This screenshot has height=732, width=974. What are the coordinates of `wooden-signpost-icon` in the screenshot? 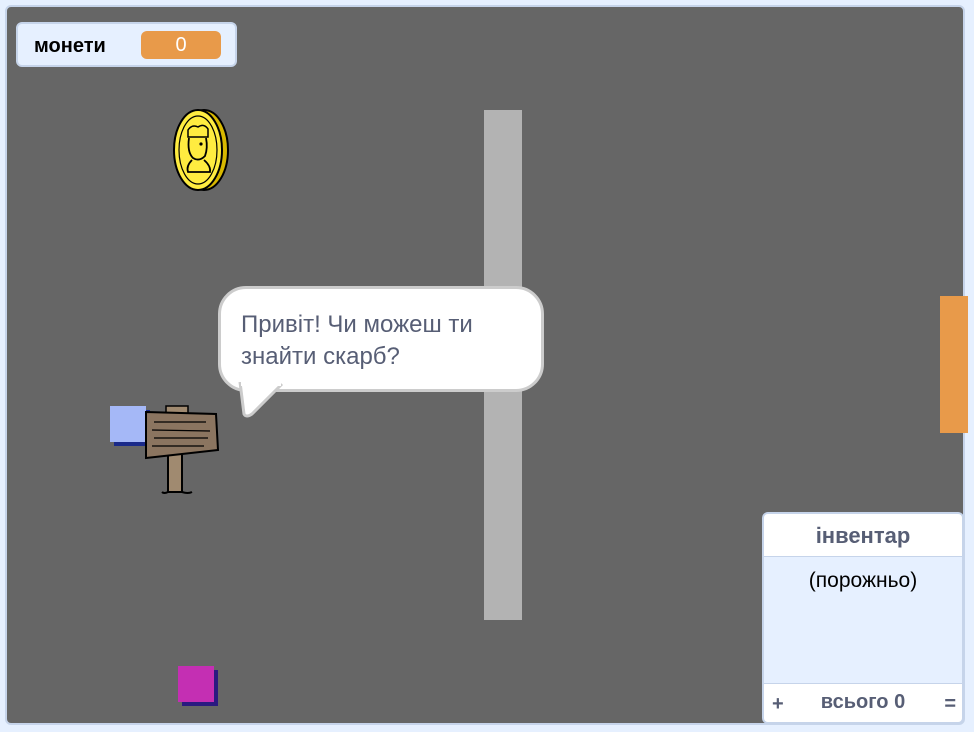 It's located at (181, 451).